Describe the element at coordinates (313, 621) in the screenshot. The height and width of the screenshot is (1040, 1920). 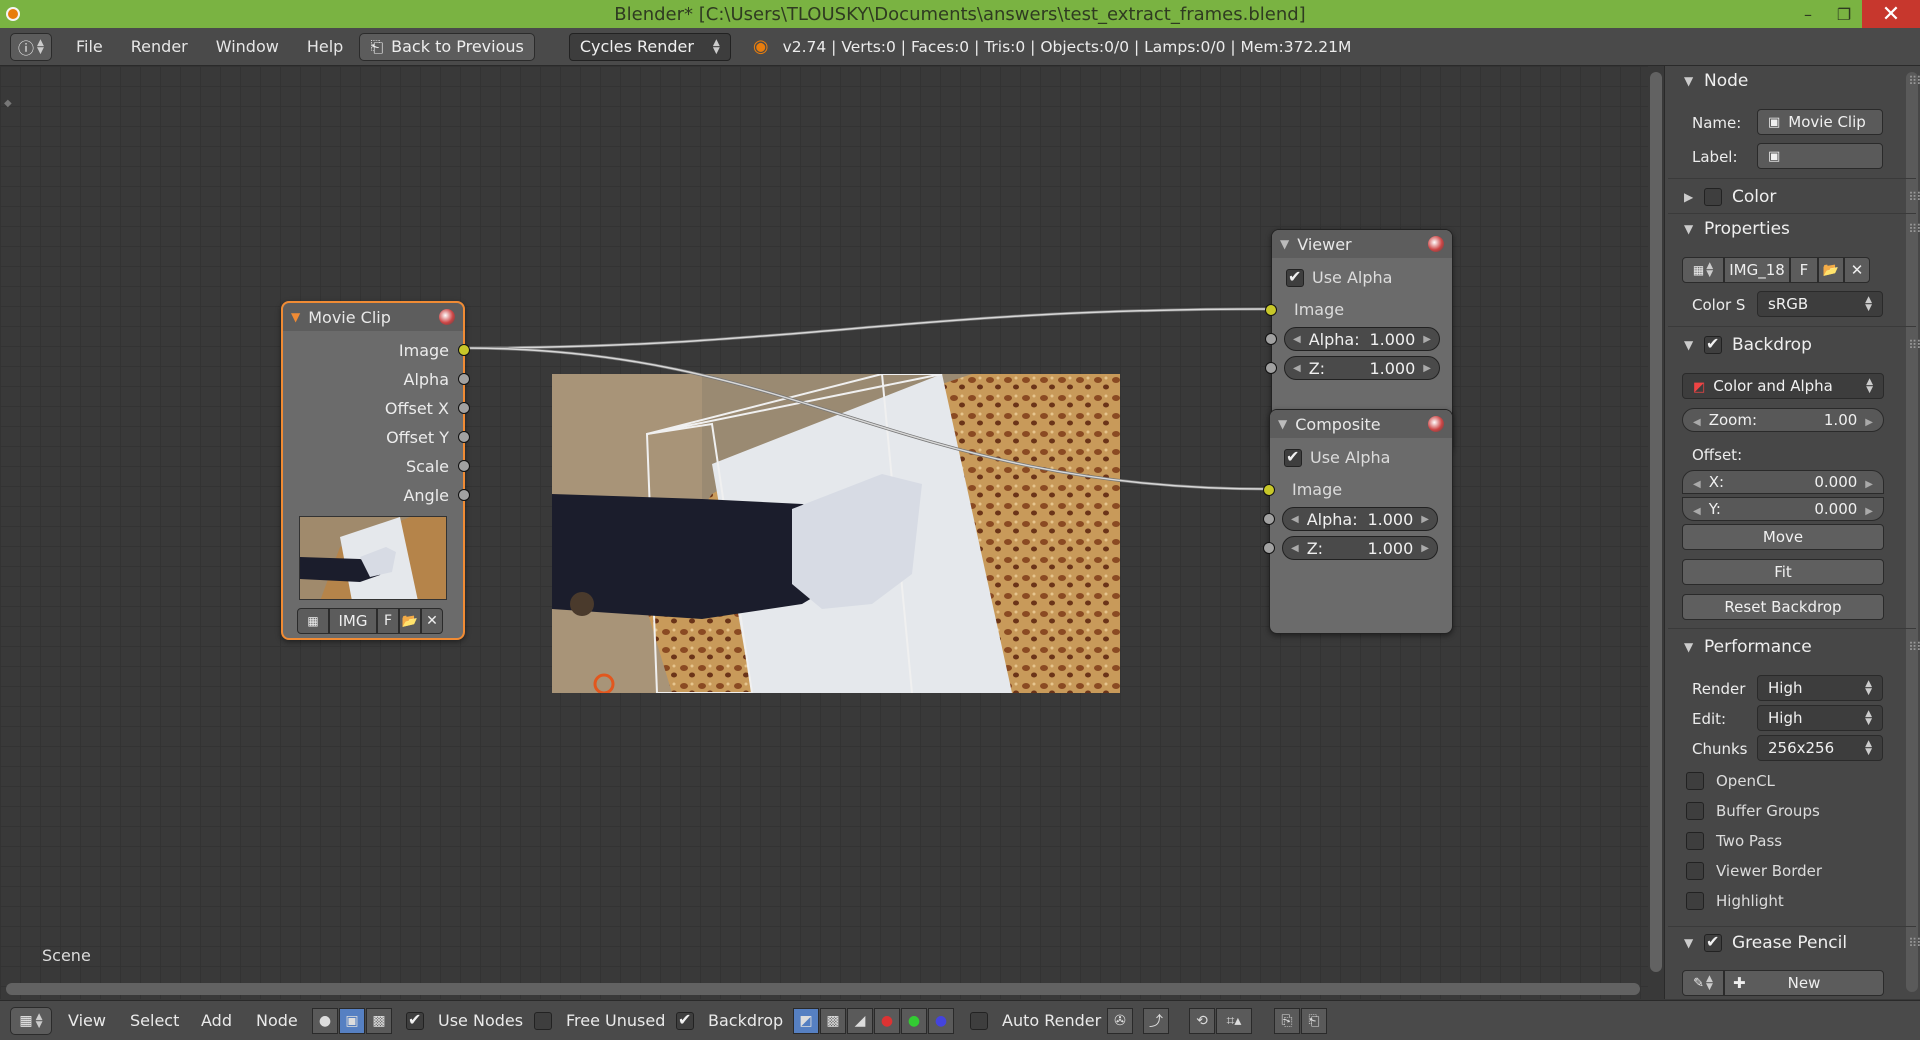
I see `clip-browse-icon: ▦` at that location.